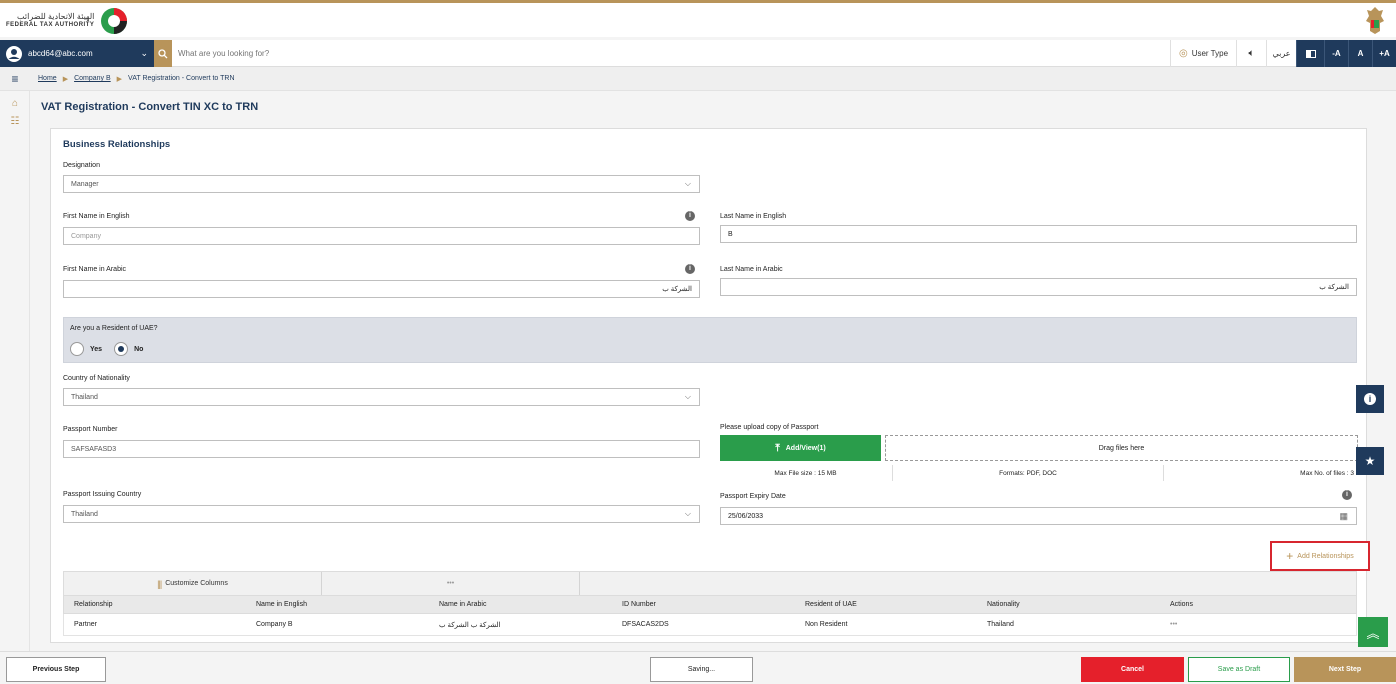 The width and height of the screenshot is (1396, 684). Describe the element at coordinates (831, 604) in the screenshot. I see `column-header: Resident of UAE` at that location.